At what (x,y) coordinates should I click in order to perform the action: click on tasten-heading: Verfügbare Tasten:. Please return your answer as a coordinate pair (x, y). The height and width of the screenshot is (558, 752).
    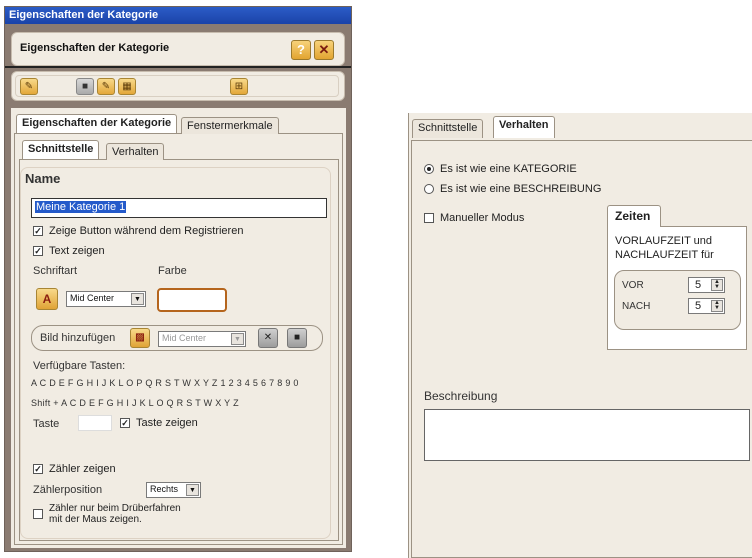
    Looking at the image, I should click on (79, 366).